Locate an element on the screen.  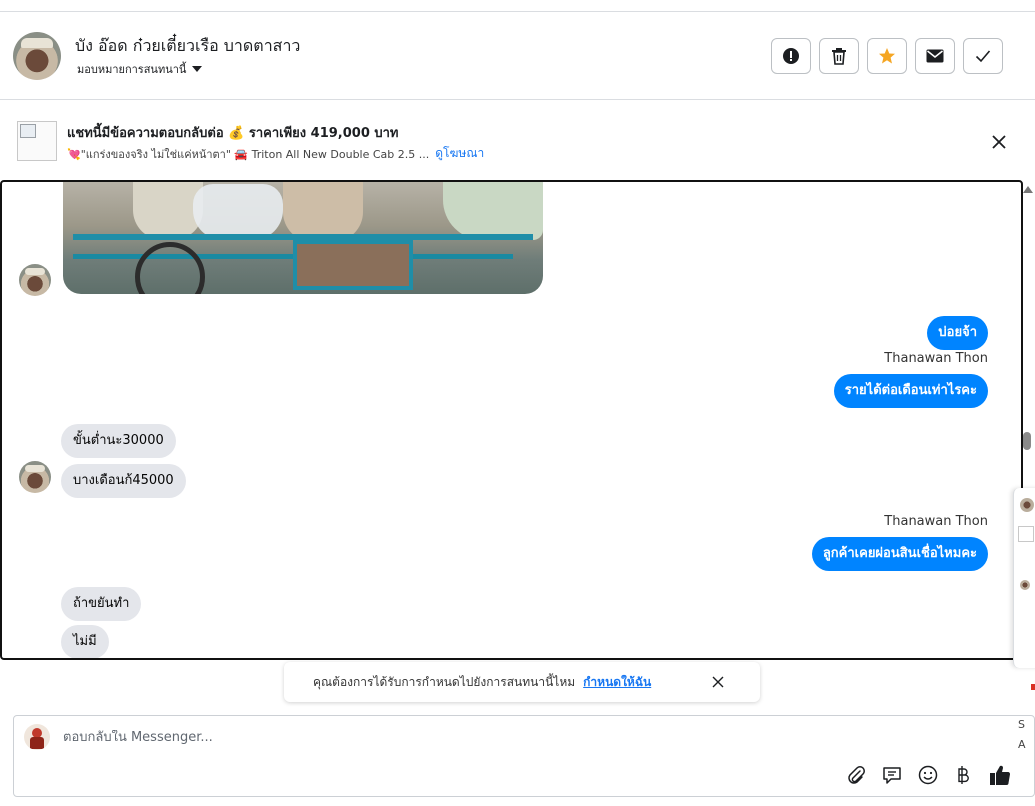
scroll-up-arrow-icon is located at coordinates (1028, 189).